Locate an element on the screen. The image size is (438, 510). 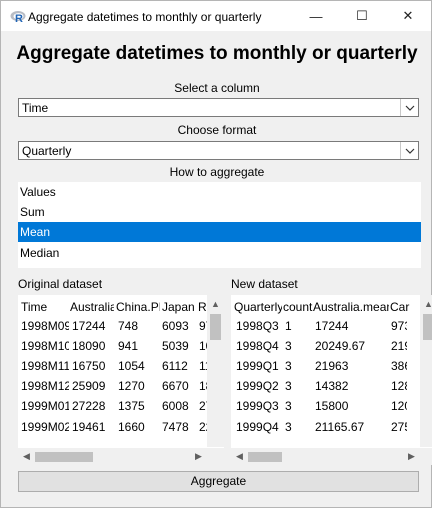
list-item: Median is located at coordinates (219, 253).